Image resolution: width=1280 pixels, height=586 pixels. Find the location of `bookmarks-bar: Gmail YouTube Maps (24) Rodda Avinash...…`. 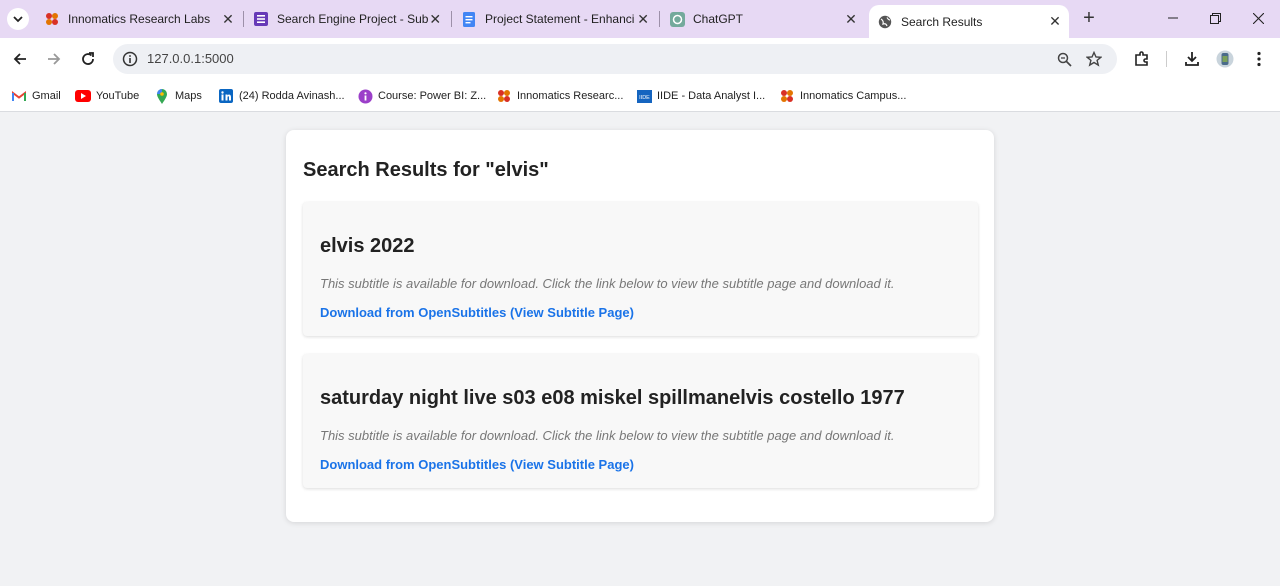

bookmarks-bar: Gmail YouTube Maps (24) Rodda Avinash...… is located at coordinates (640, 96).